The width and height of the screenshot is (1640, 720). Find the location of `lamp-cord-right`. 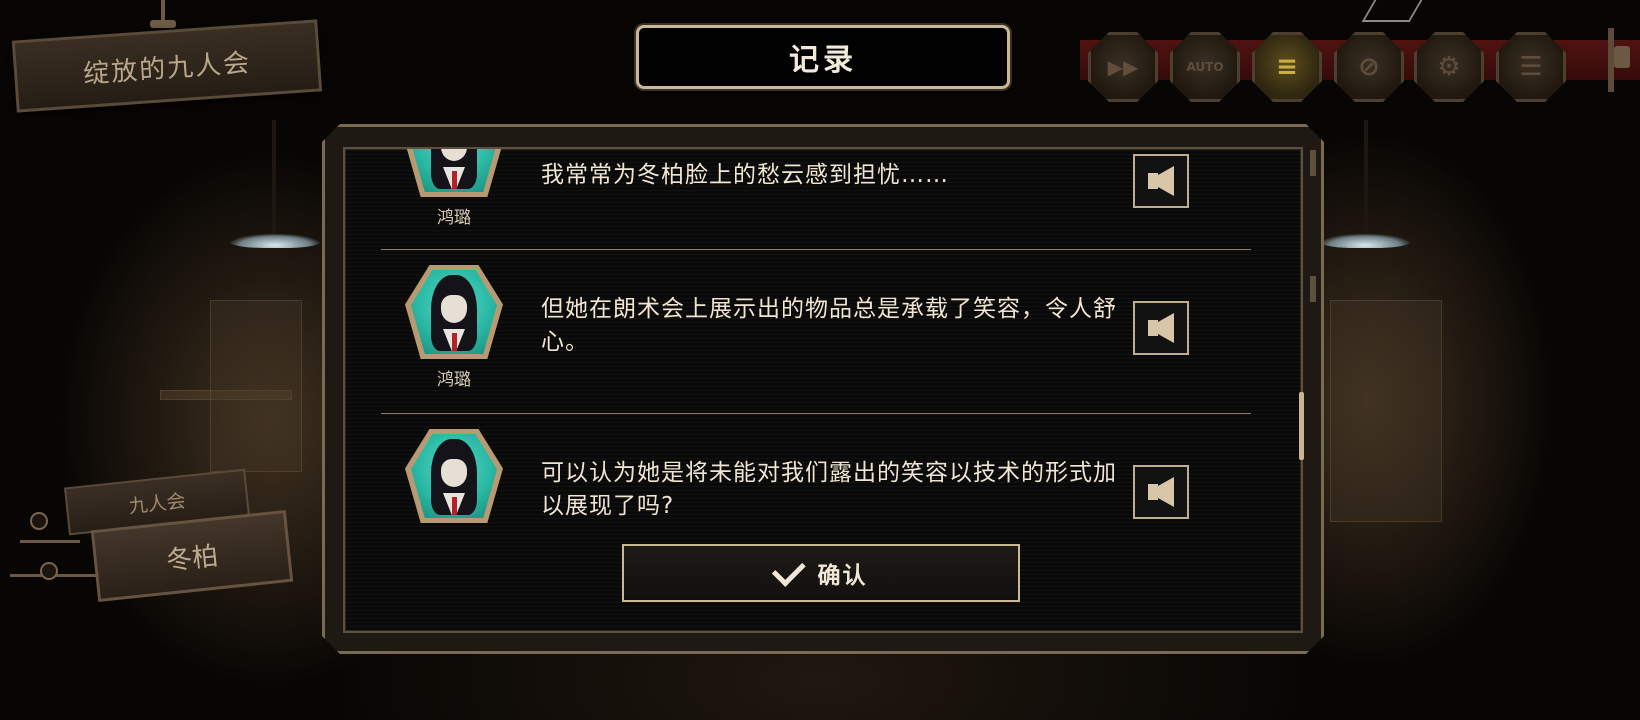

lamp-cord-right is located at coordinates (1366, 179).